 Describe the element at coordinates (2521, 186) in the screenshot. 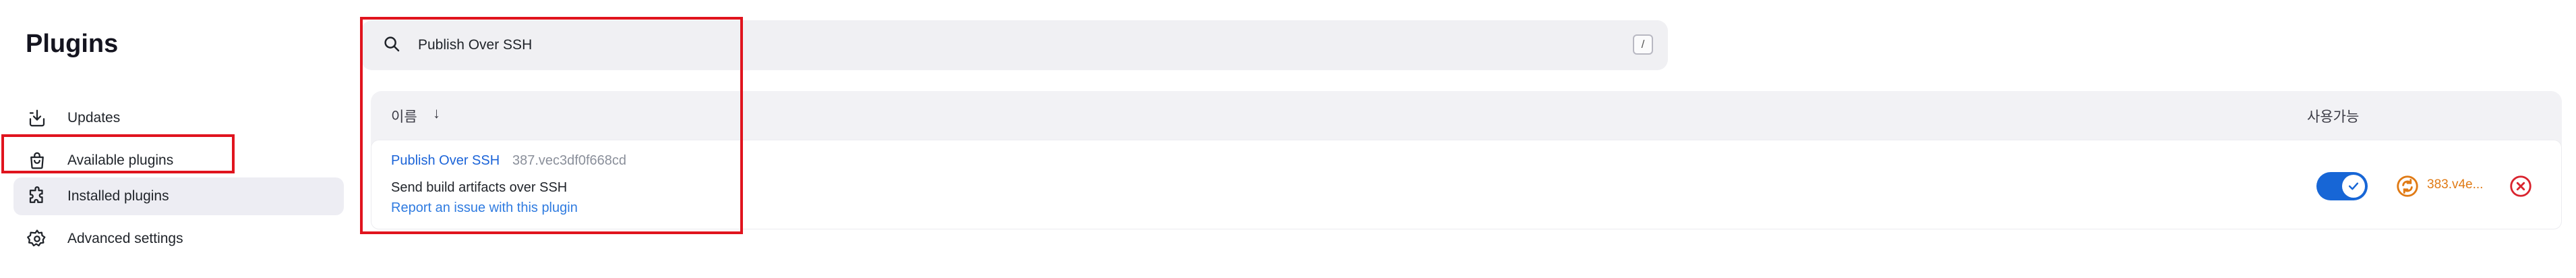

I see `remove-plugin-icon` at that location.